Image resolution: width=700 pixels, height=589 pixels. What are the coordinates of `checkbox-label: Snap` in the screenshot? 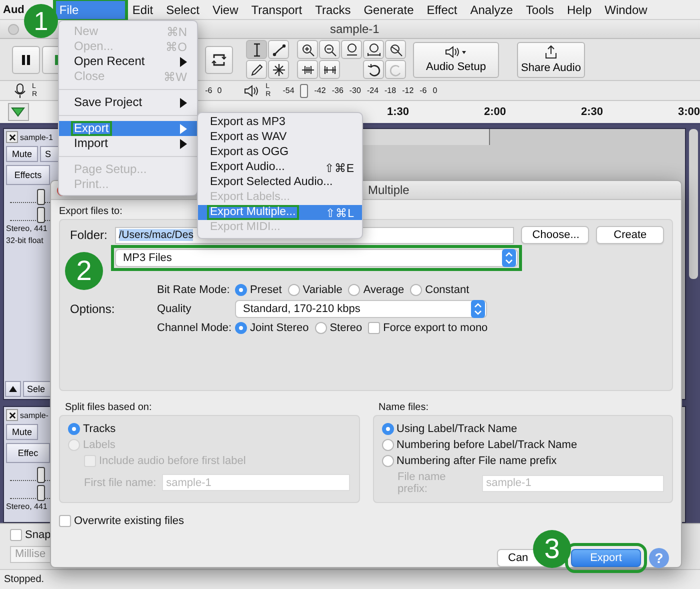 It's located at (38, 535).